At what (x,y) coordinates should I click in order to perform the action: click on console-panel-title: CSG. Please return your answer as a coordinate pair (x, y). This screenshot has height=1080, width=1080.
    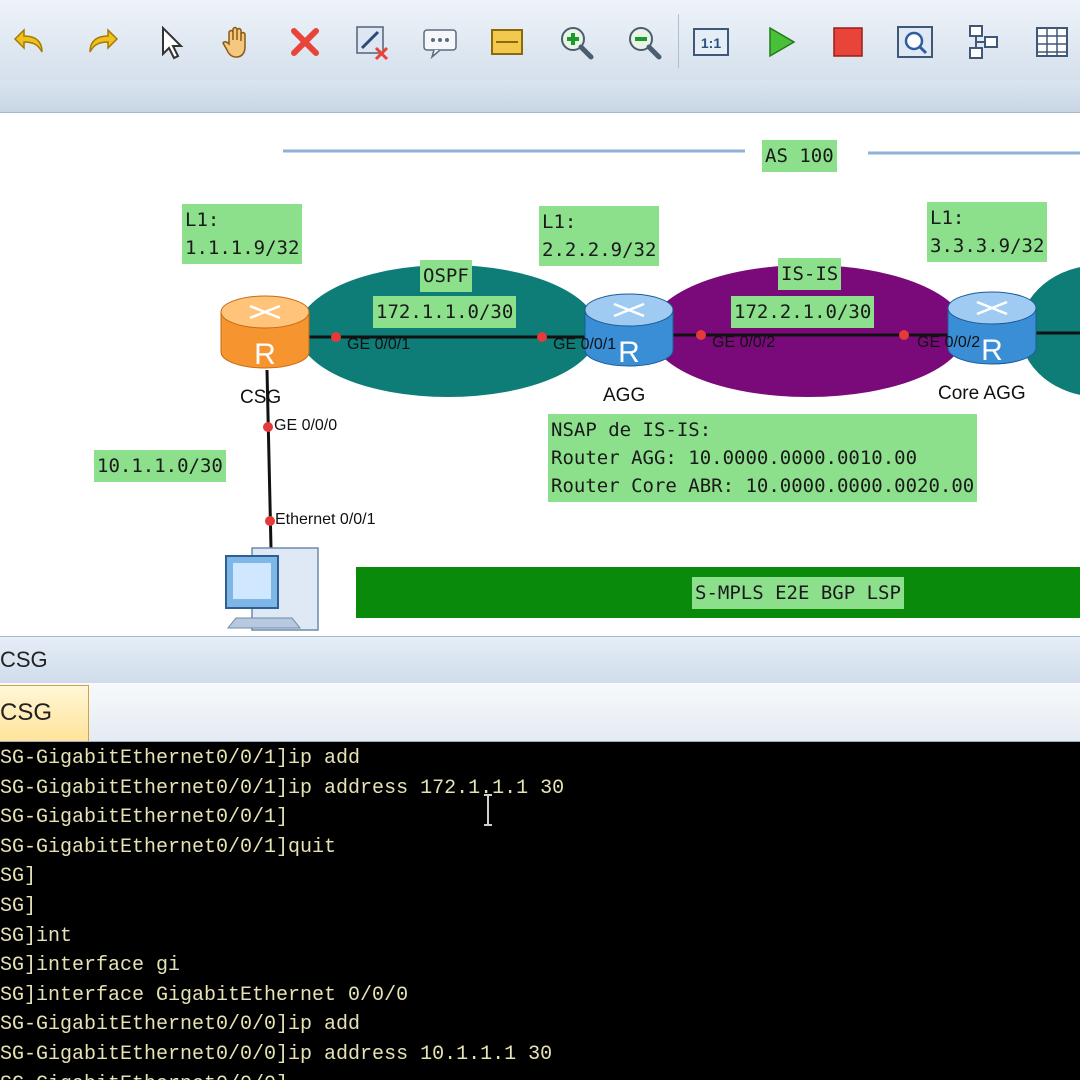
    Looking at the image, I should click on (24, 659).